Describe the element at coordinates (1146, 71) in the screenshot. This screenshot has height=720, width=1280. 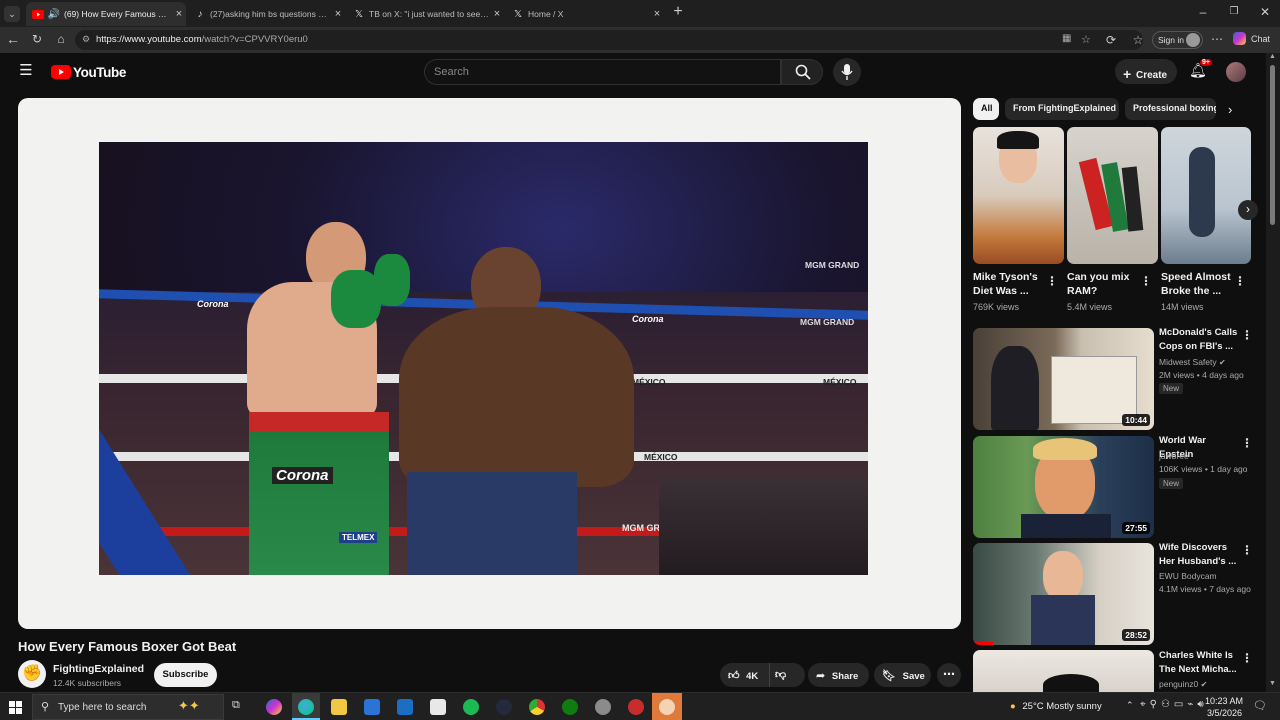
I see `create-button: + Create` at that location.